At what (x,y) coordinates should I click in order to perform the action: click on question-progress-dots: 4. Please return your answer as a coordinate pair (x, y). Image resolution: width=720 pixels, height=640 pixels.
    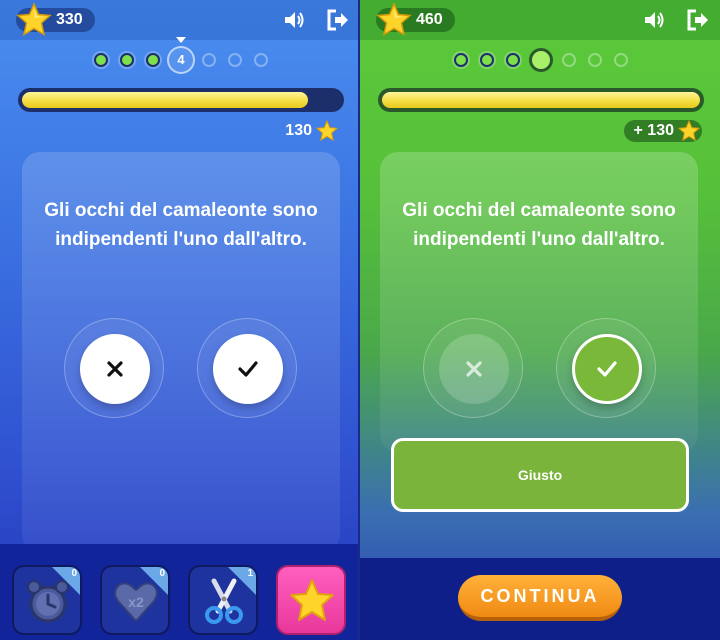
    Looking at the image, I should click on (179, 60).